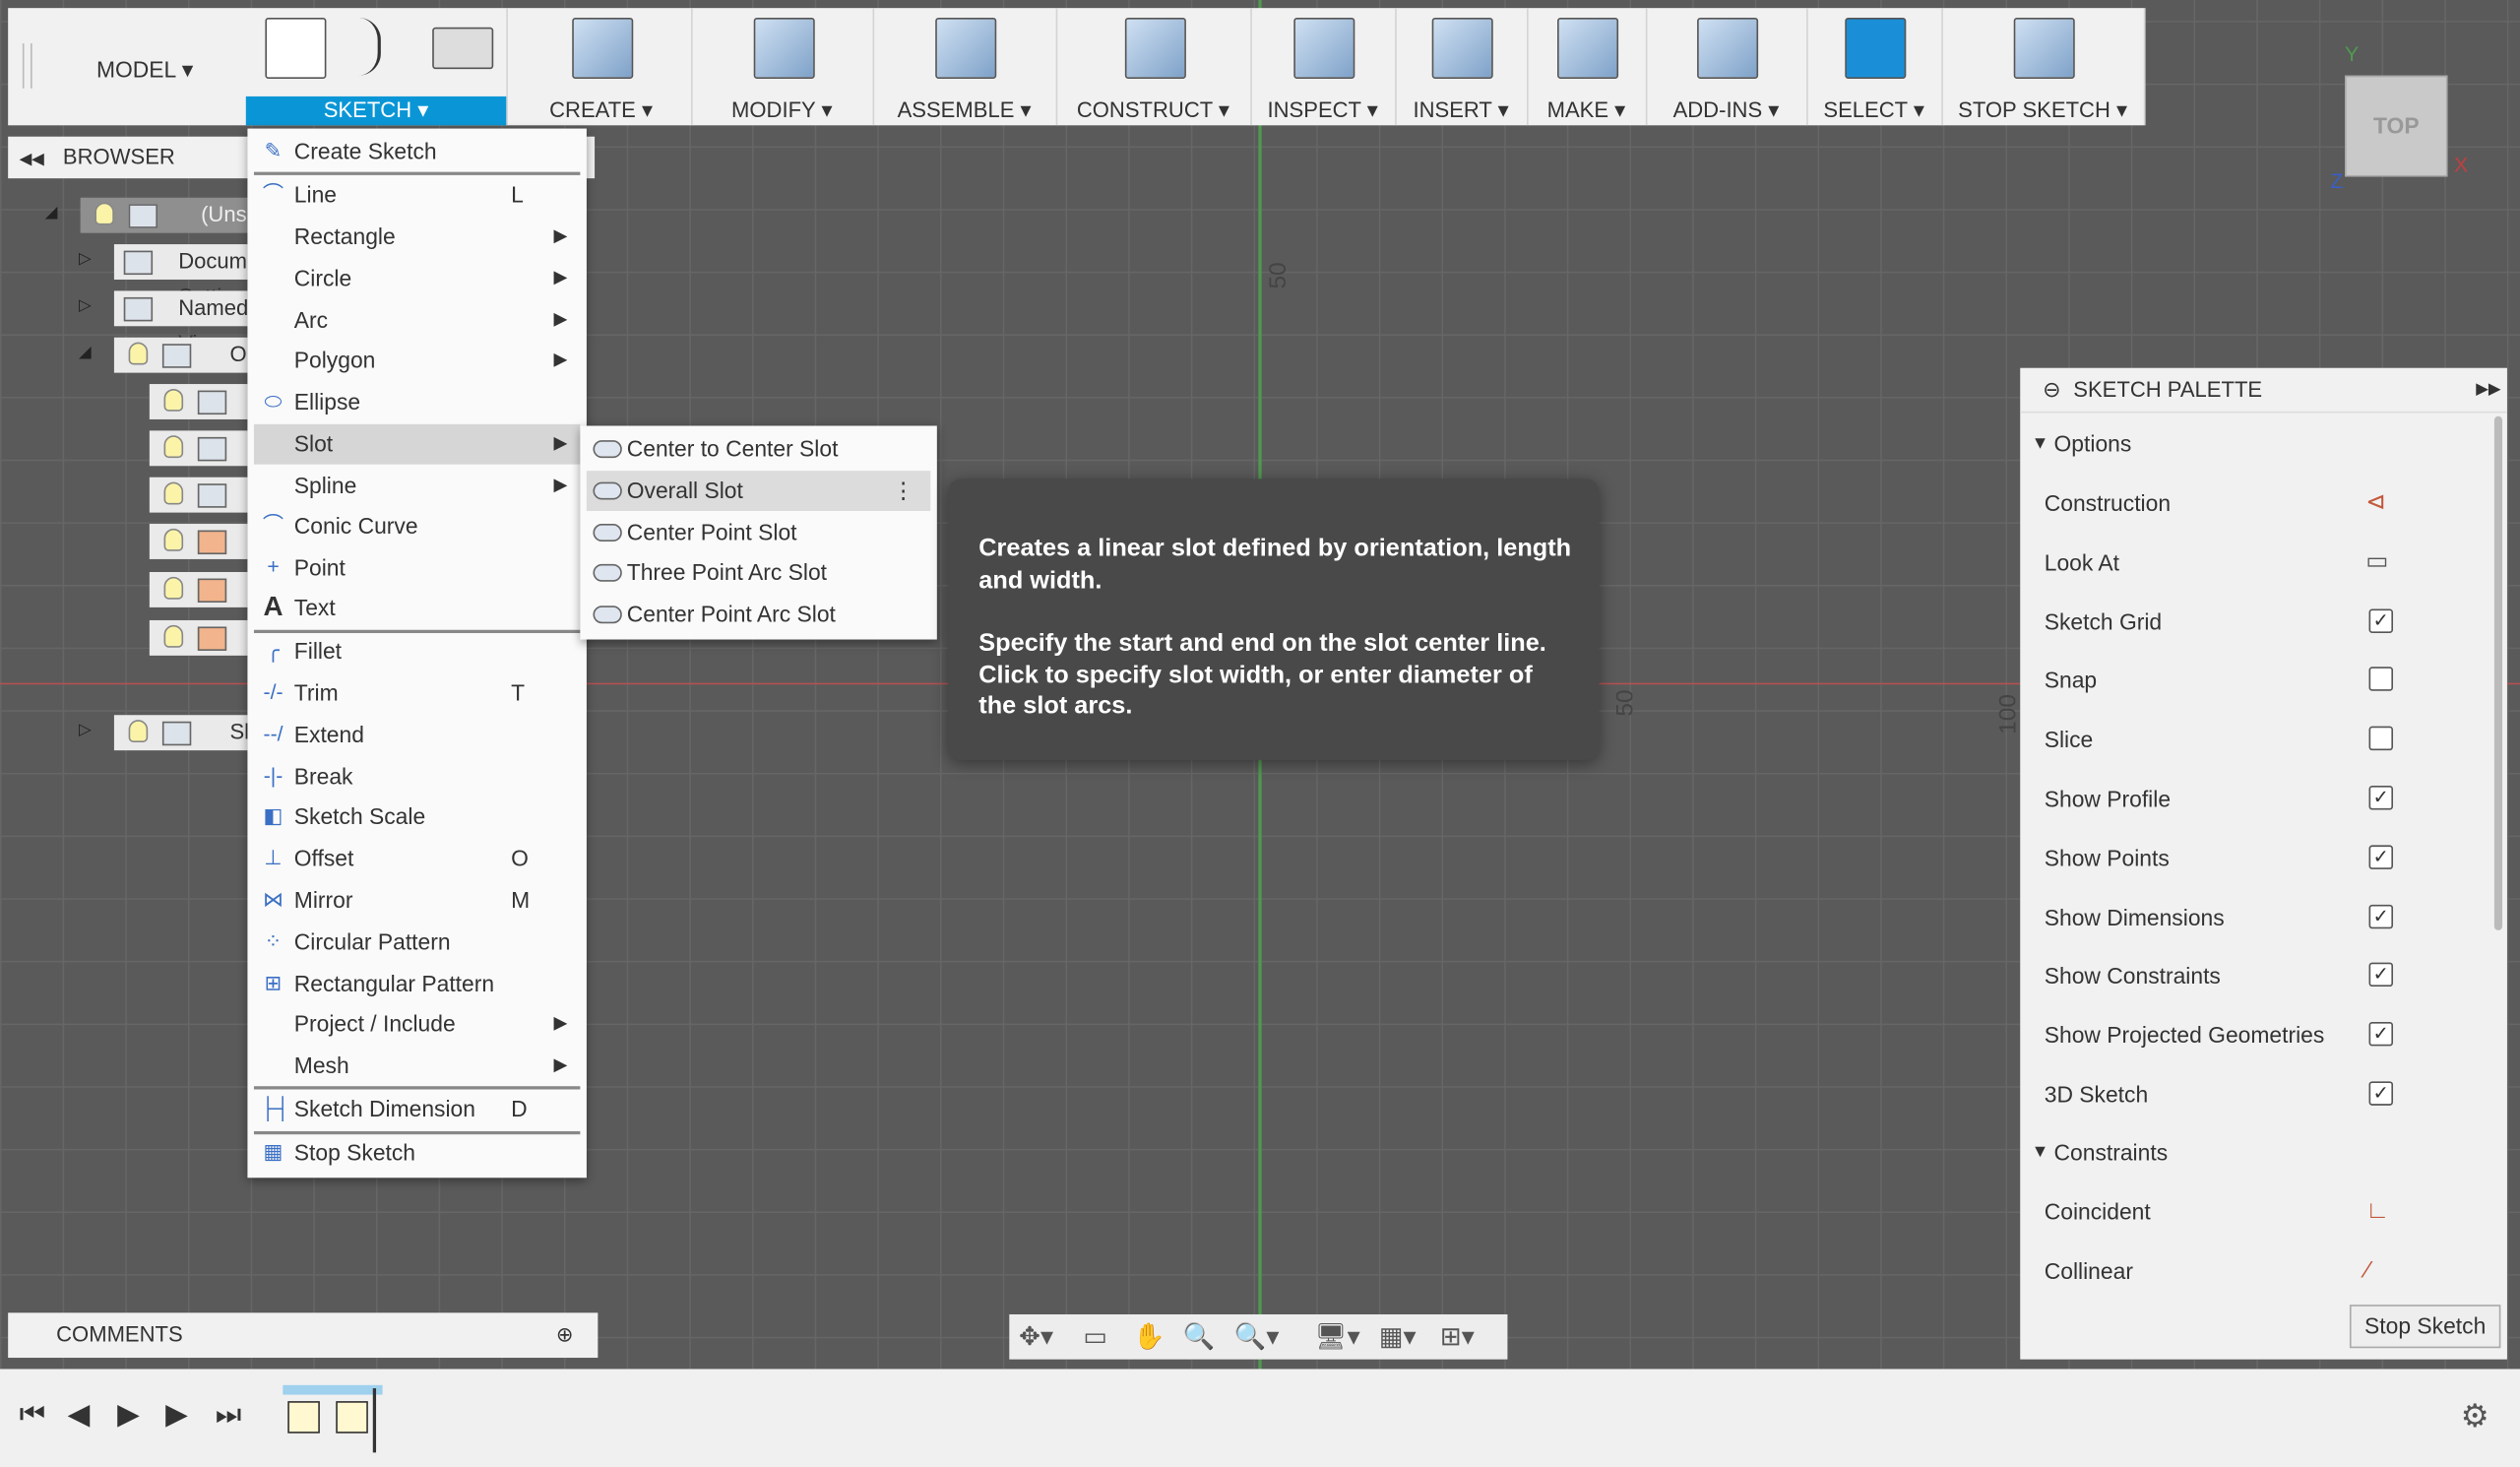 The image size is (2520, 1467). I want to click on menu-item-conic-curve: ⌒ Conic Curve, so click(417, 526).